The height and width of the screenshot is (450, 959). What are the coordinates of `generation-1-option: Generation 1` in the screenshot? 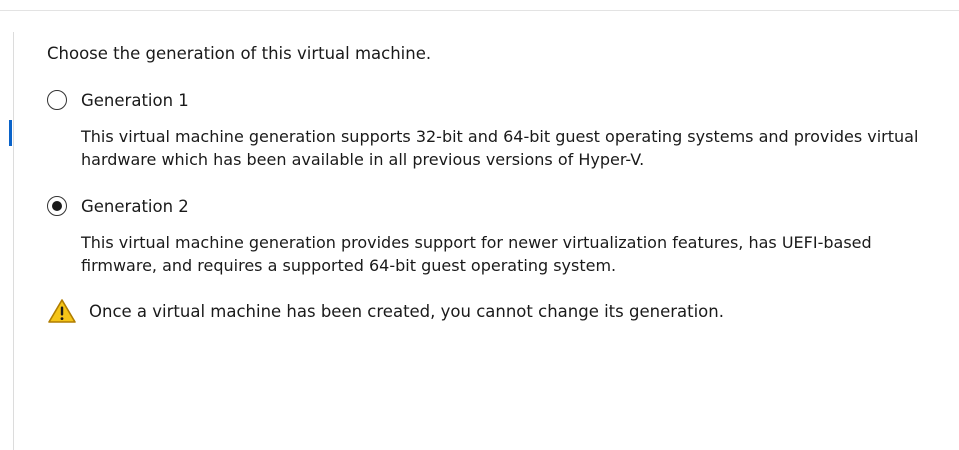 It's located at (118, 100).